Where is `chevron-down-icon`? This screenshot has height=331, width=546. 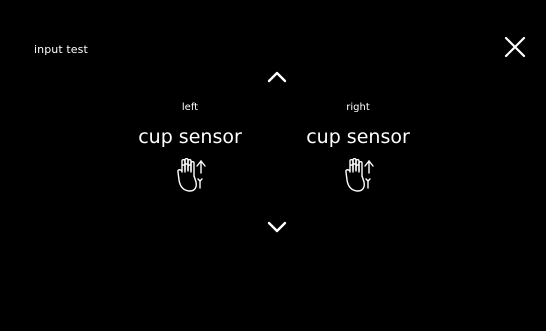
chevron-down-icon is located at coordinates (277, 227).